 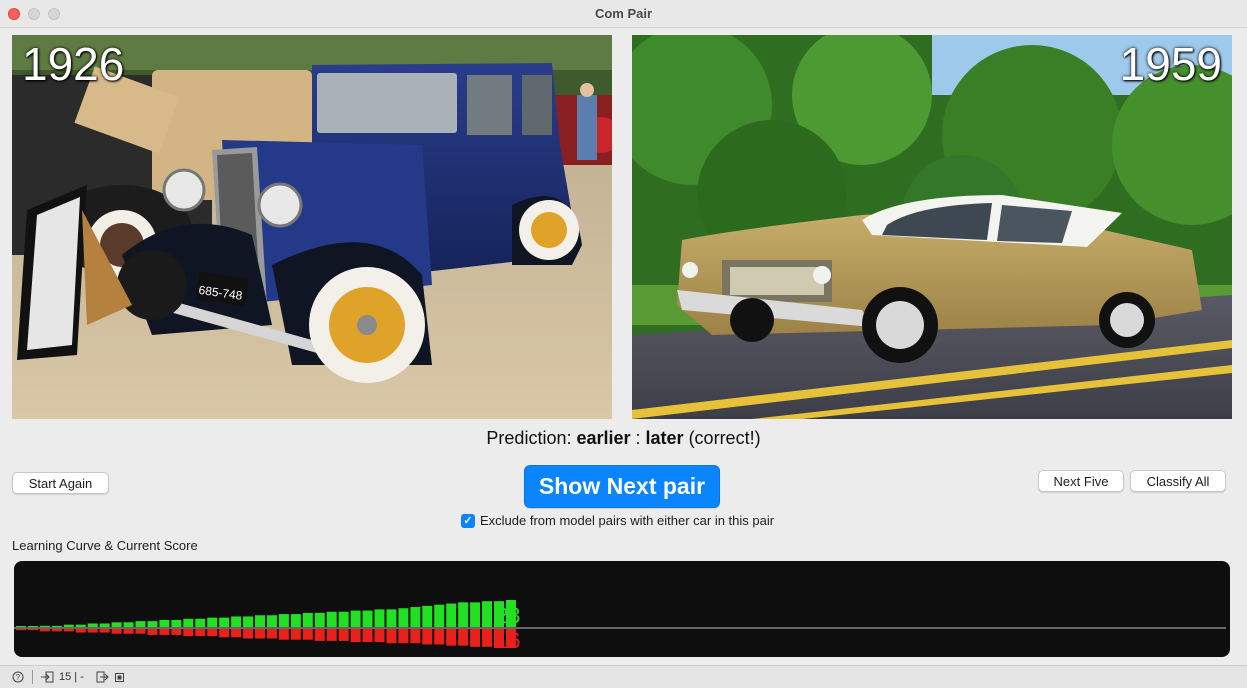 What do you see at coordinates (119, 677) in the screenshot?
I see `output-preview-icon` at bounding box center [119, 677].